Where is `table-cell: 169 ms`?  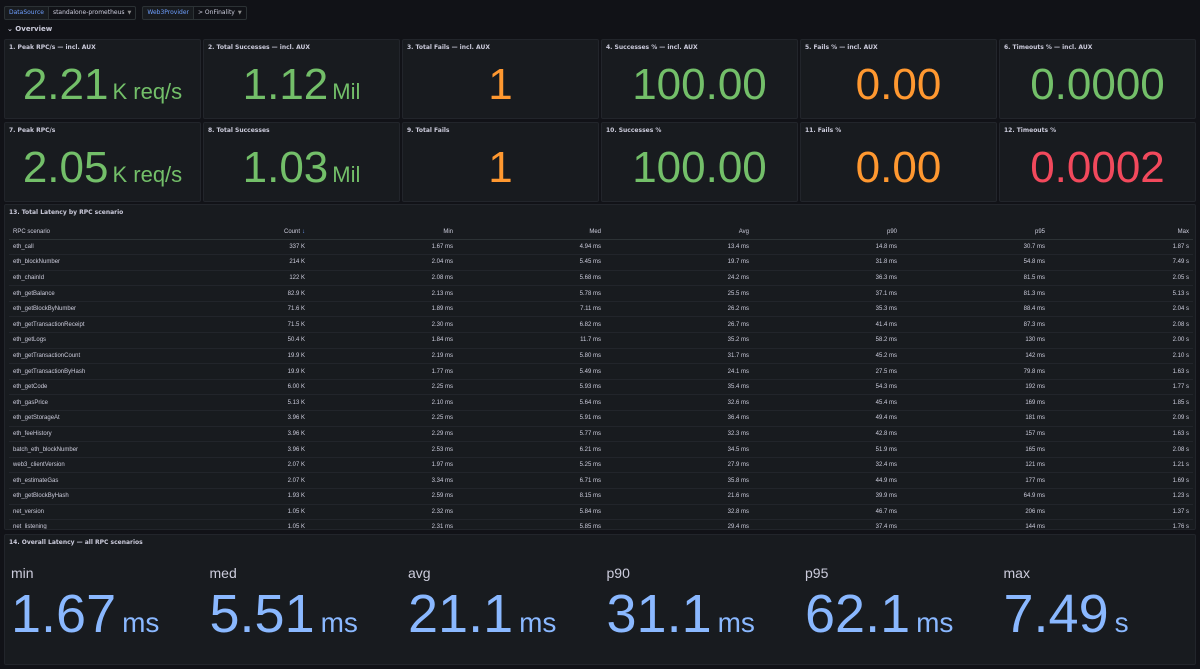
table-cell: 169 ms is located at coordinates (975, 403).